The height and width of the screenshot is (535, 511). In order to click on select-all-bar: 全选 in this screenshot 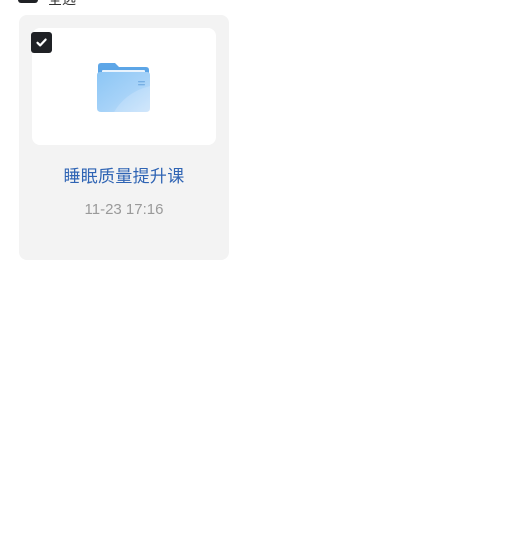, I will do `click(47, 3)`.